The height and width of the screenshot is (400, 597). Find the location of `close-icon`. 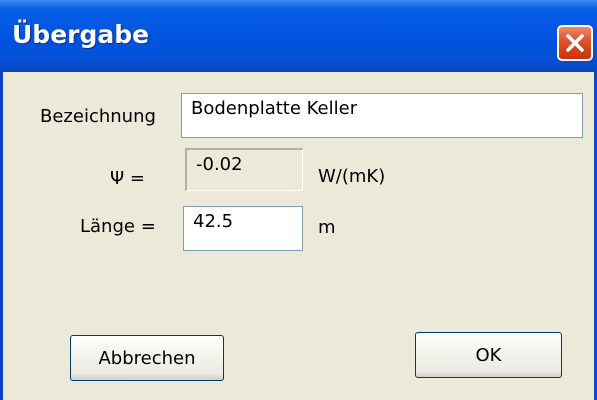

close-icon is located at coordinates (575, 43).